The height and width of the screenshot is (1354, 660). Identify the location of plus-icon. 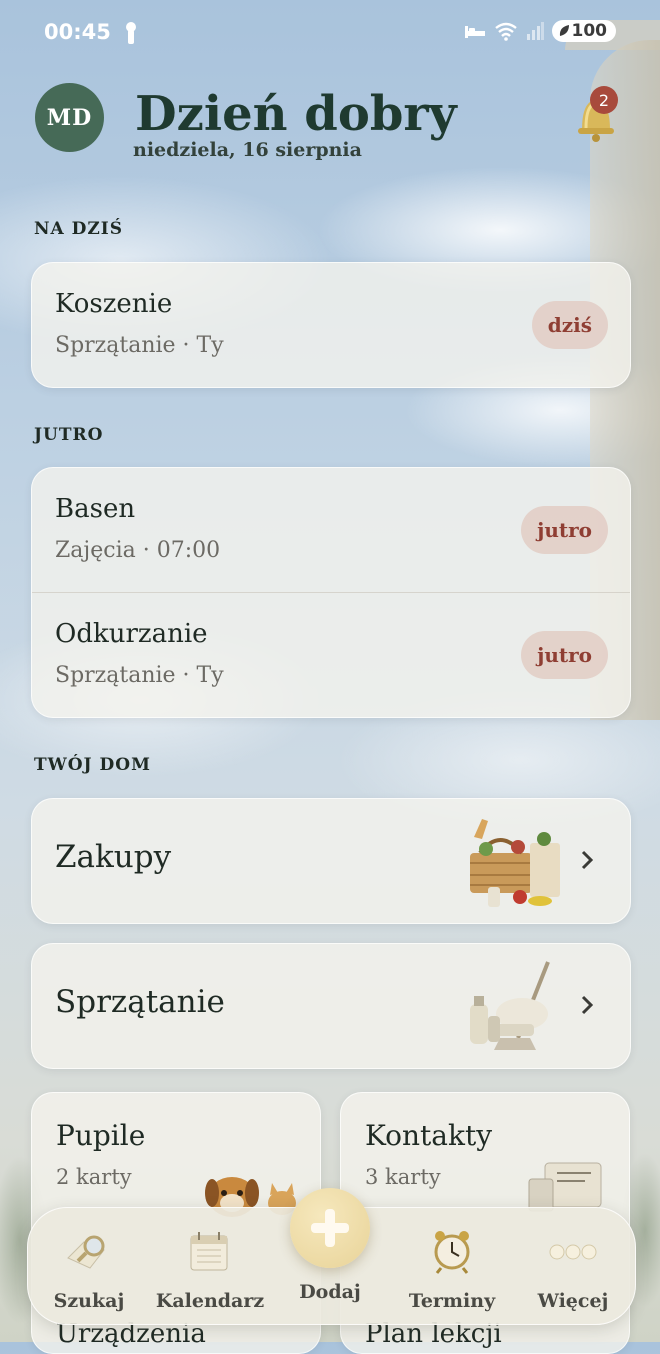
(330, 1228).